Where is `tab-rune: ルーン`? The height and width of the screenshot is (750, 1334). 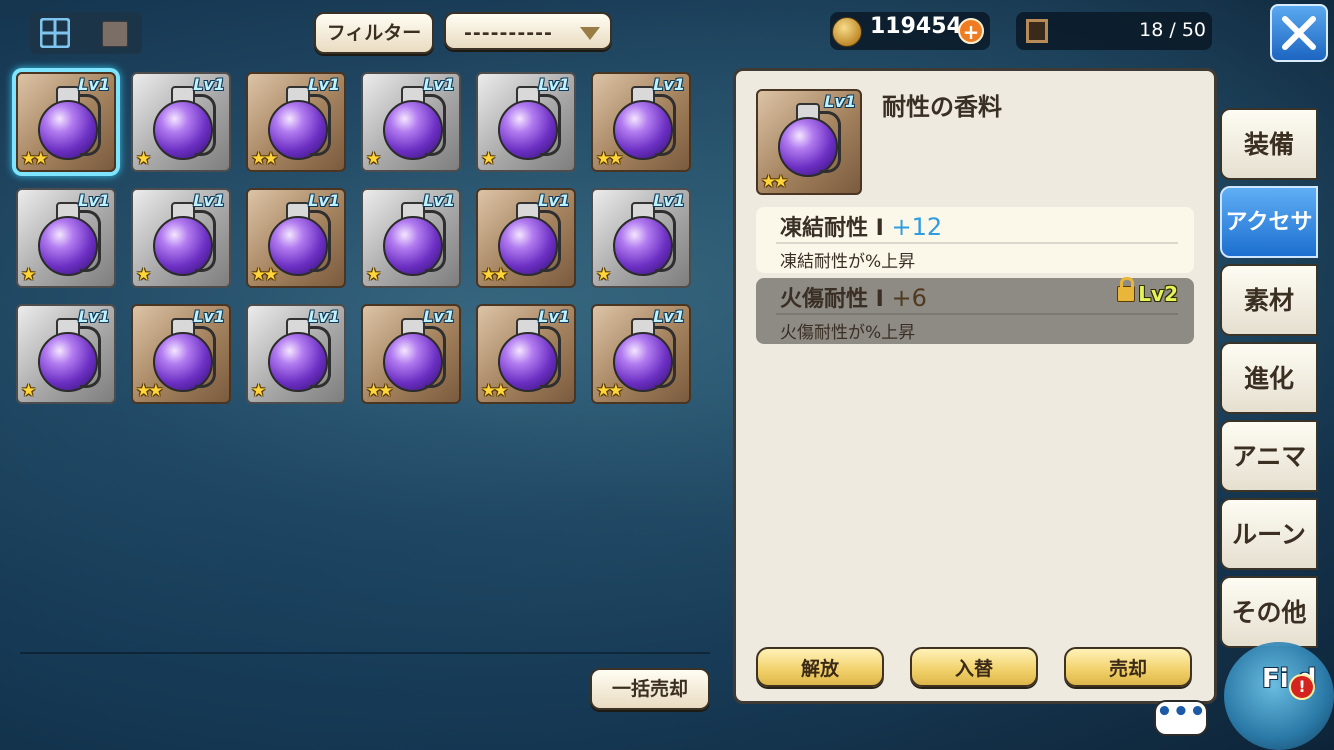
tab-rune: ルーン is located at coordinates (1269, 534).